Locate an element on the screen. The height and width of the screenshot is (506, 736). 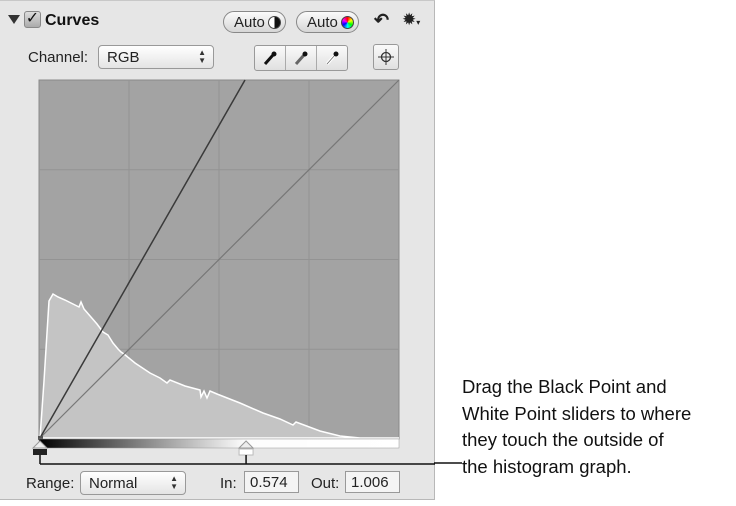
callout-line-1: Drag the Black Point and is located at coordinates (564, 386).